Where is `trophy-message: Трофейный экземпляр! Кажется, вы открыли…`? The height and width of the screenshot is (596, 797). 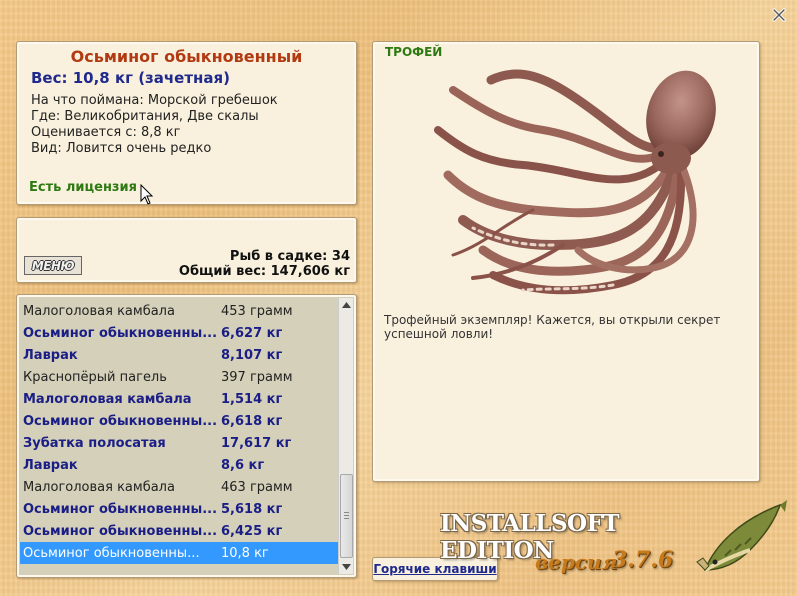 trophy-message: Трофейный экземпляр! Кажется, вы открыли… is located at coordinates (552, 327).